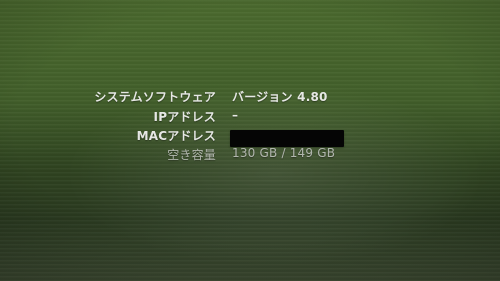 This screenshot has height=281, width=500. What do you see at coordinates (284, 153) in the screenshot?
I see `free-space-value: 130 GB / 149 GB` at bounding box center [284, 153].